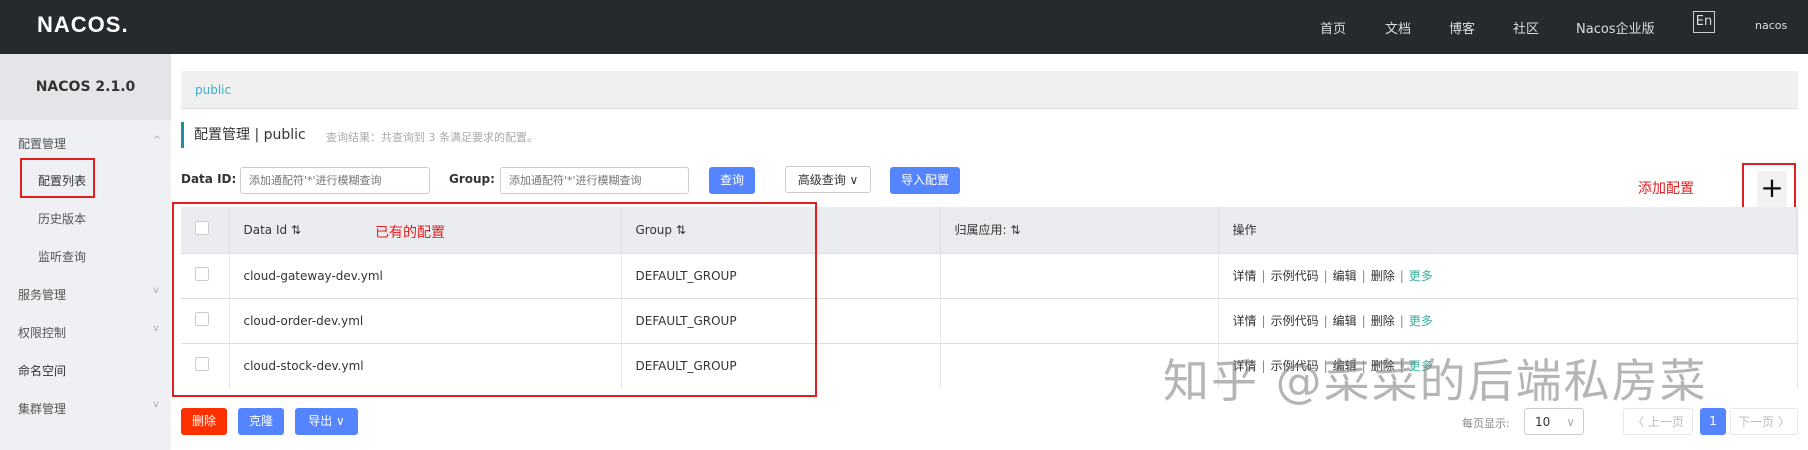  Describe the element at coordinates (1771, 25) in the screenshot. I see `user-name: nacos` at that location.